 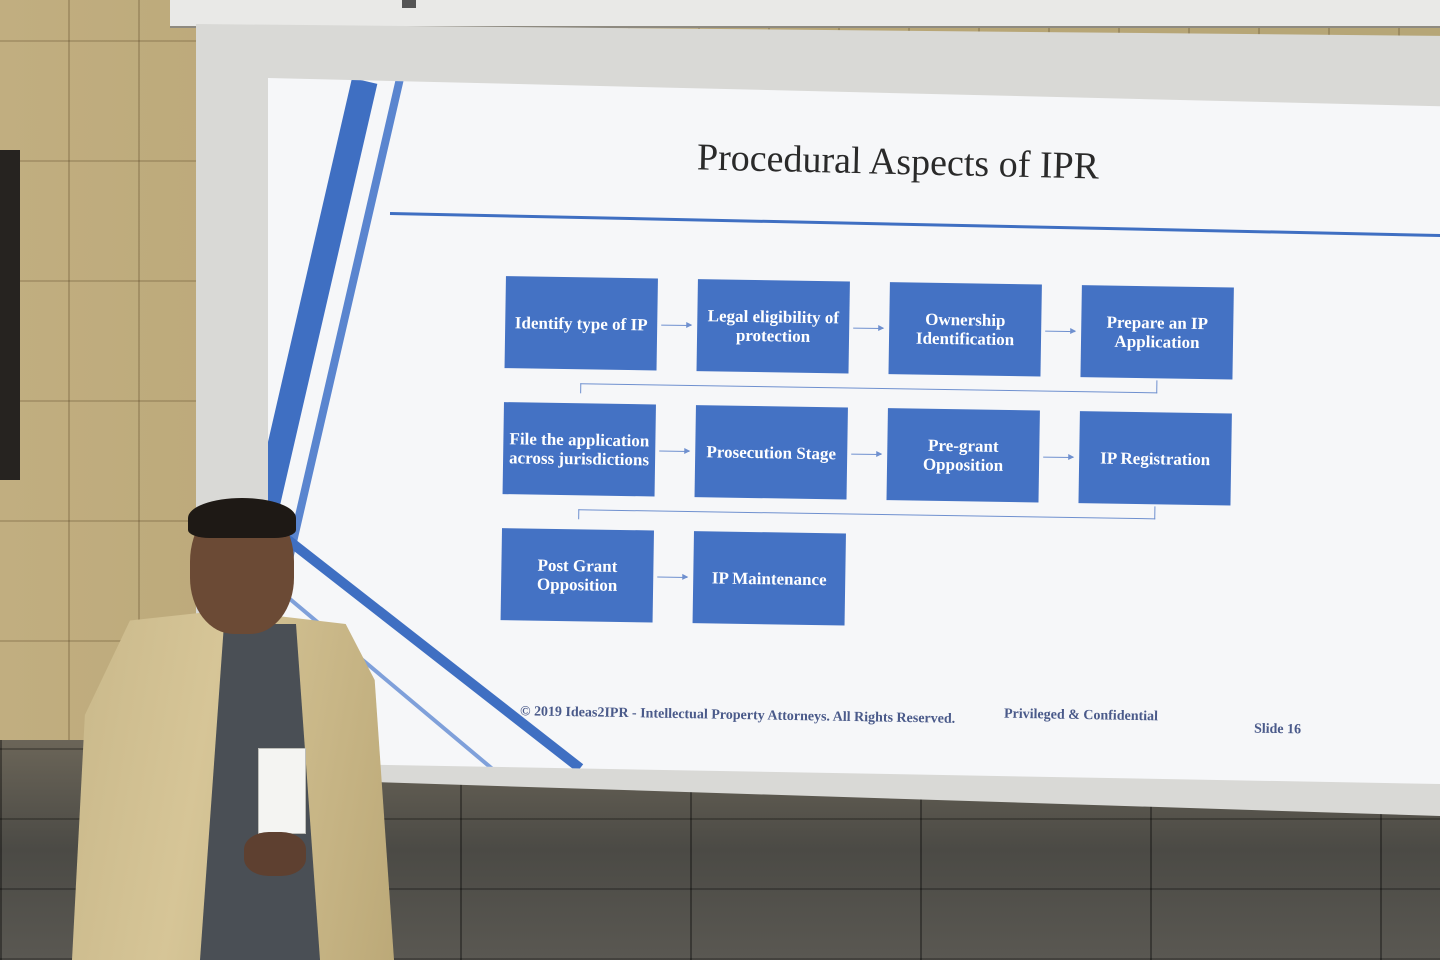 What do you see at coordinates (898, 162) in the screenshot?
I see `slide-title: Procedural Aspects of IPR` at bounding box center [898, 162].